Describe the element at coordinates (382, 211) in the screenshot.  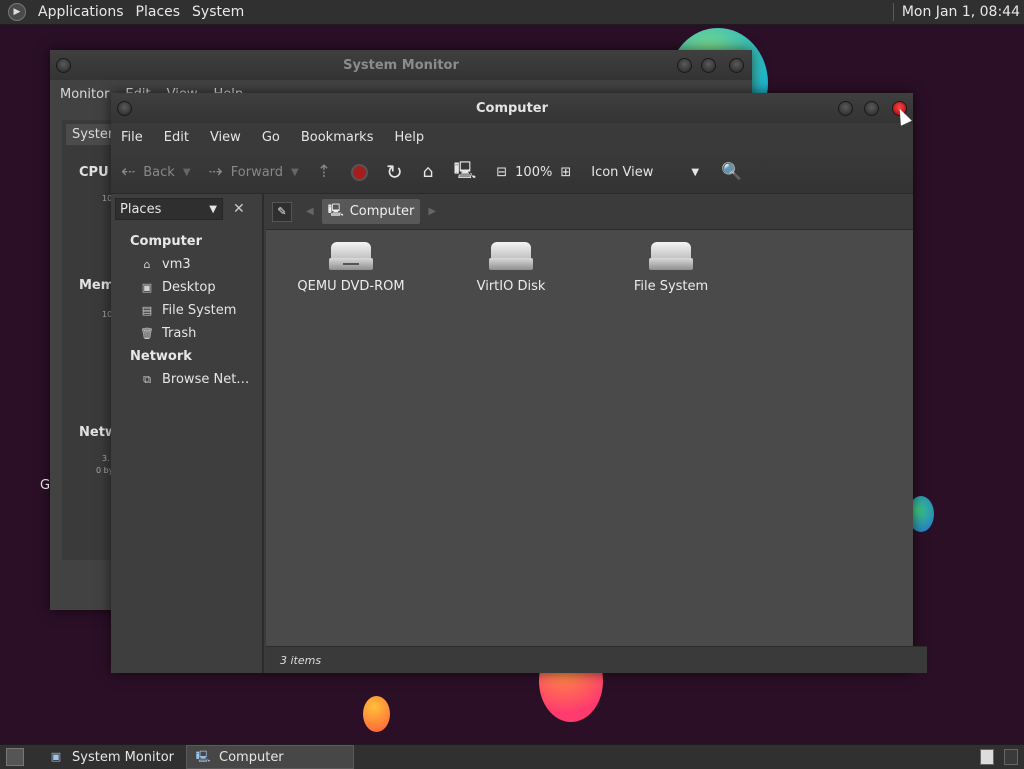
I see `breadcrumb-label: Computer` at that location.